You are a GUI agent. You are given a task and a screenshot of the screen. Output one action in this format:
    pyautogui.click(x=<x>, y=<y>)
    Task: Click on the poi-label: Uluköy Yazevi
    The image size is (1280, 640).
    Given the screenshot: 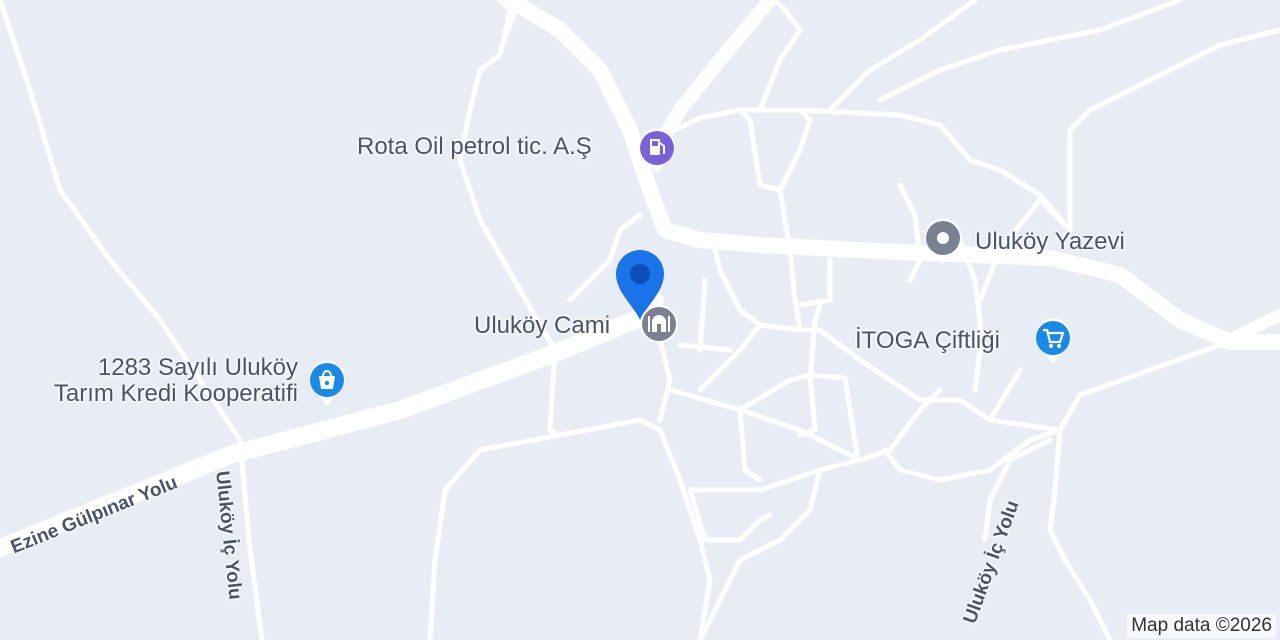 What is the action you would take?
    pyautogui.click(x=1050, y=241)
    